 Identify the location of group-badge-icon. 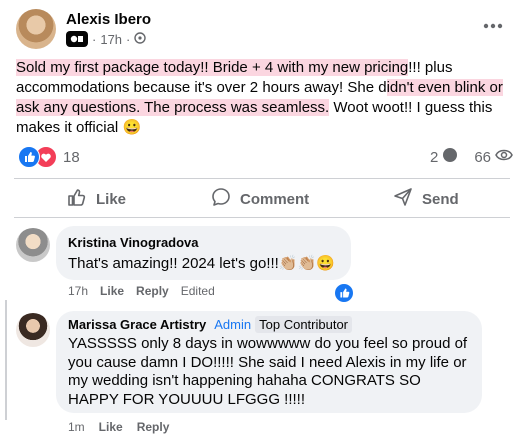
(77, 39).